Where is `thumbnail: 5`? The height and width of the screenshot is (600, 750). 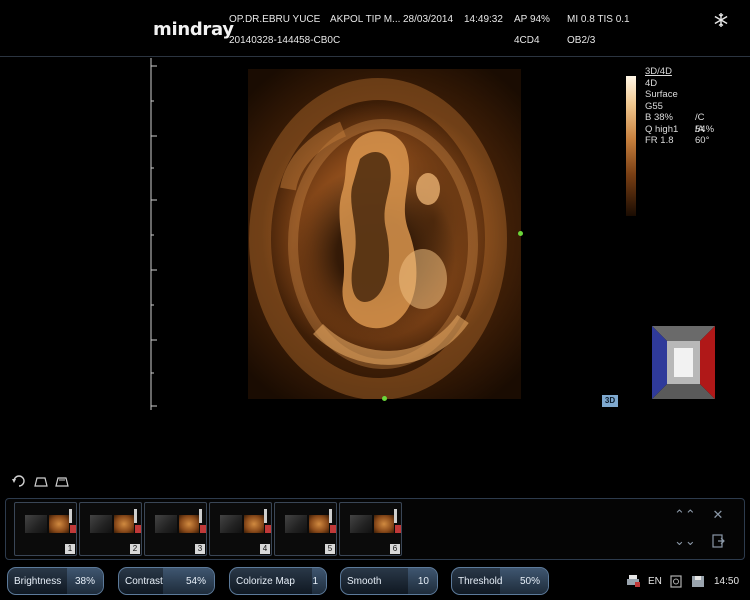
thumbnail: 5 is located at coordinates (305, 529).